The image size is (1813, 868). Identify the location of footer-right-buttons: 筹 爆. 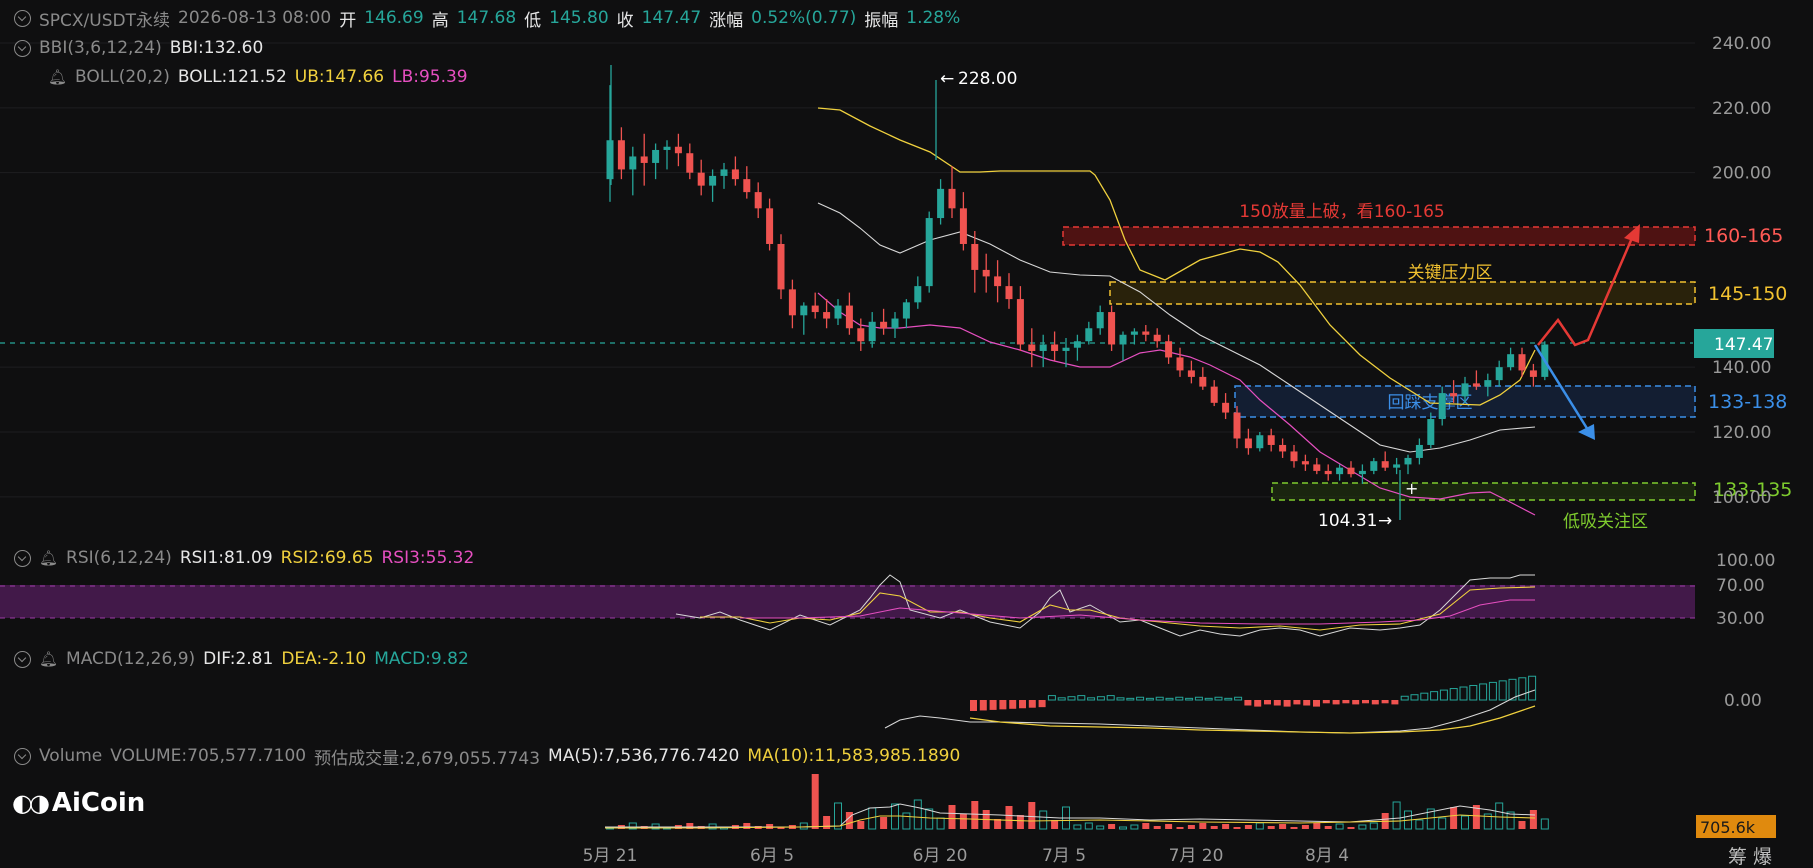
(1750, 857).